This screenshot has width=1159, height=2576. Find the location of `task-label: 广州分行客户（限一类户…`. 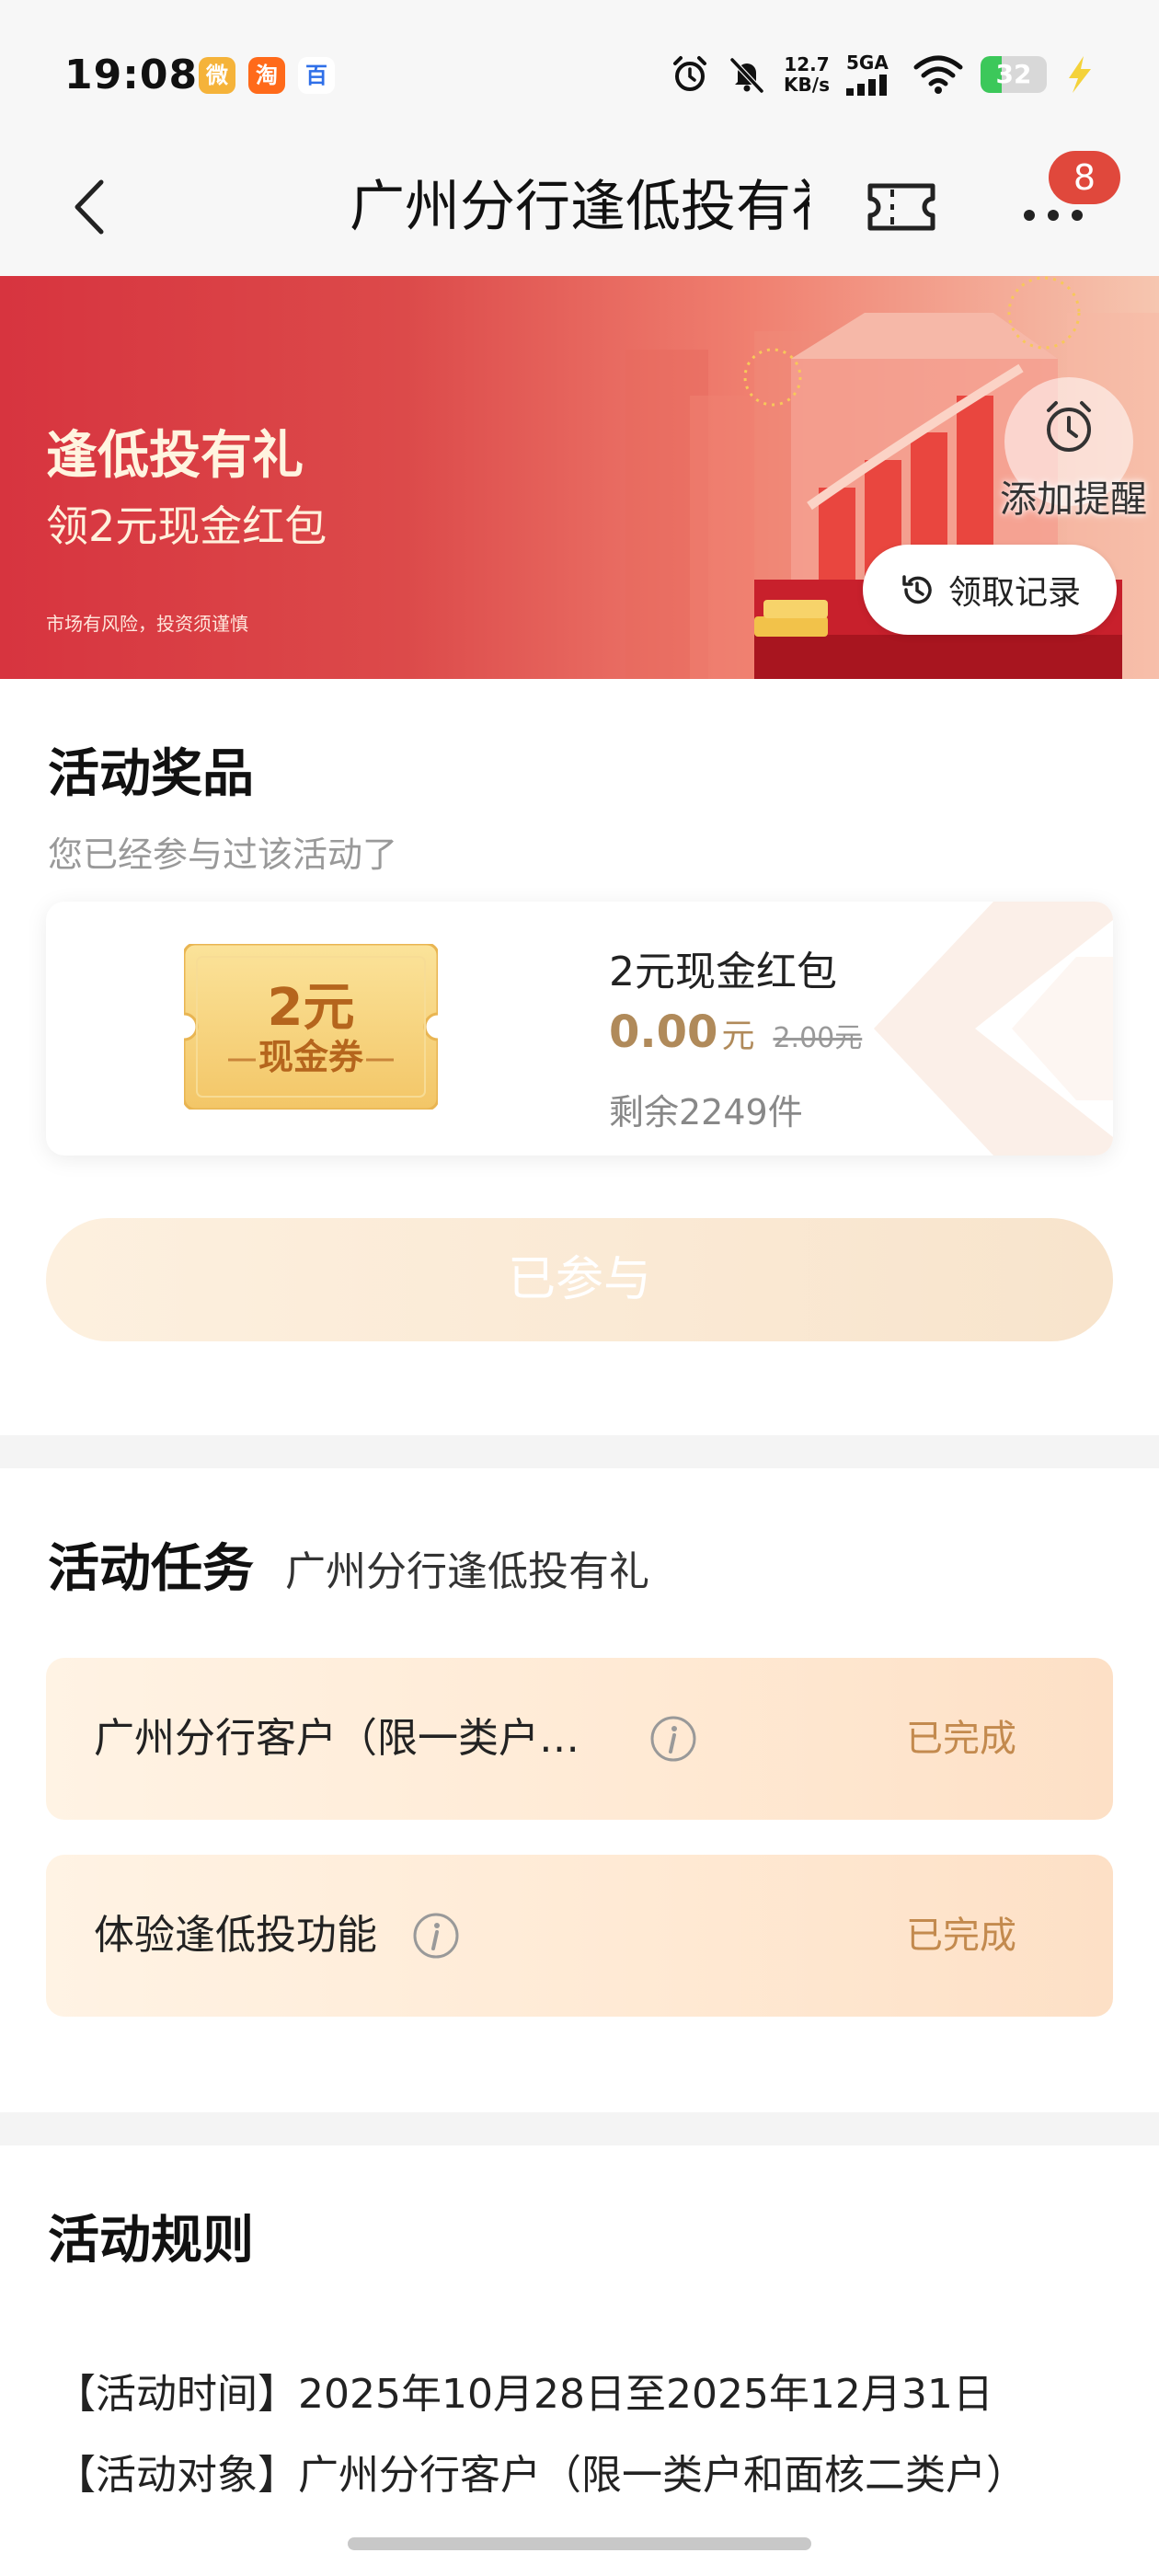

task-label: 广州分行客户（限一类户… is located at coordinates (337, 1738).